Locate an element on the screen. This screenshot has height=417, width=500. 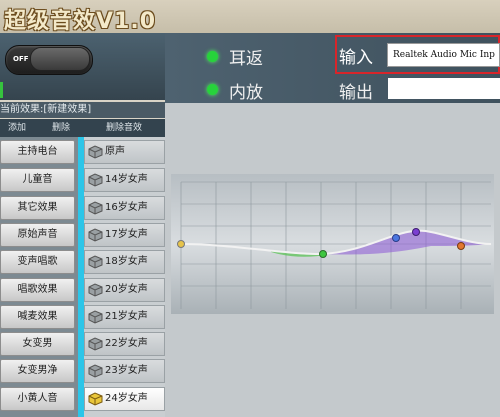
effect-button: 小黄人音 is located at coordinates (37, 399).